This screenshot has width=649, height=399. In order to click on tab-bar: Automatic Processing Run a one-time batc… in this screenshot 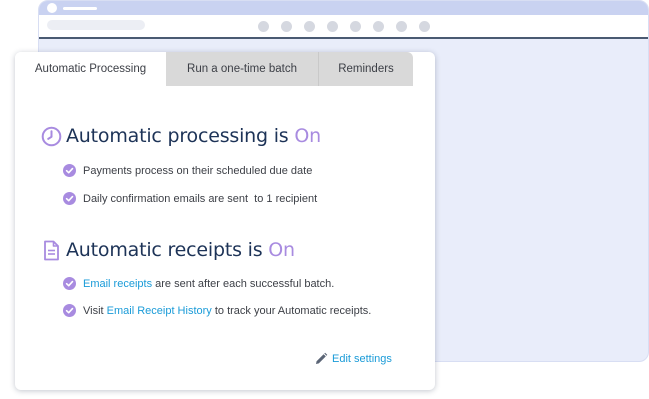, I will do `click(214, 69)`.